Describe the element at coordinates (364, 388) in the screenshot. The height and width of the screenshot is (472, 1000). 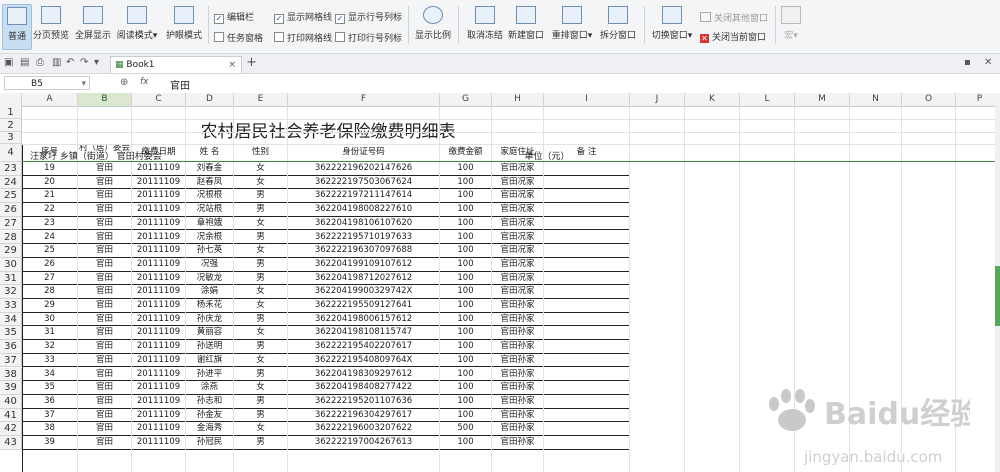
I see `table-cell: 362204198408277422` at that location.